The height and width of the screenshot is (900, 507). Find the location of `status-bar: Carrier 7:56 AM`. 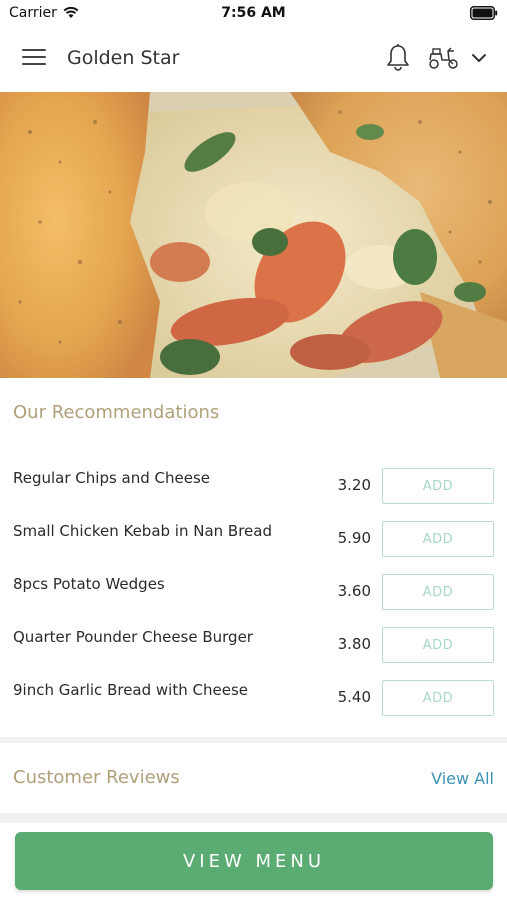

status-bar: Carrier 7:56 AM is located at coordinates (253, 13).